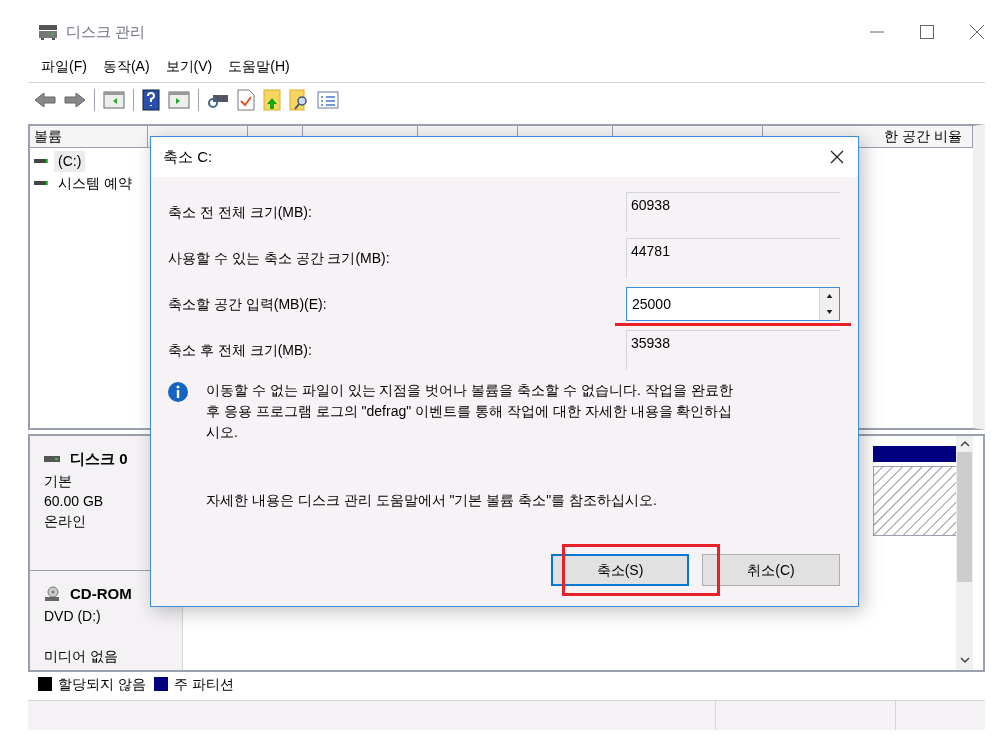  I want to click on folder-search-icon, so click(299, 99).